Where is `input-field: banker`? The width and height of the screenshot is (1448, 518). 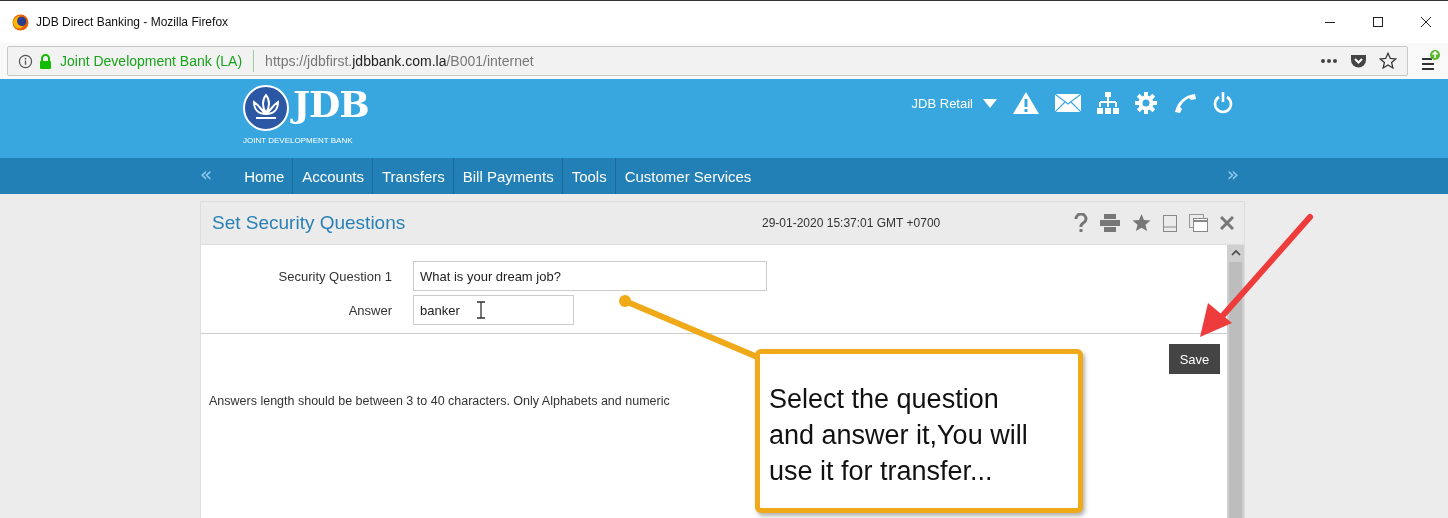
input-field: banker is located at coordinates (493, 310).